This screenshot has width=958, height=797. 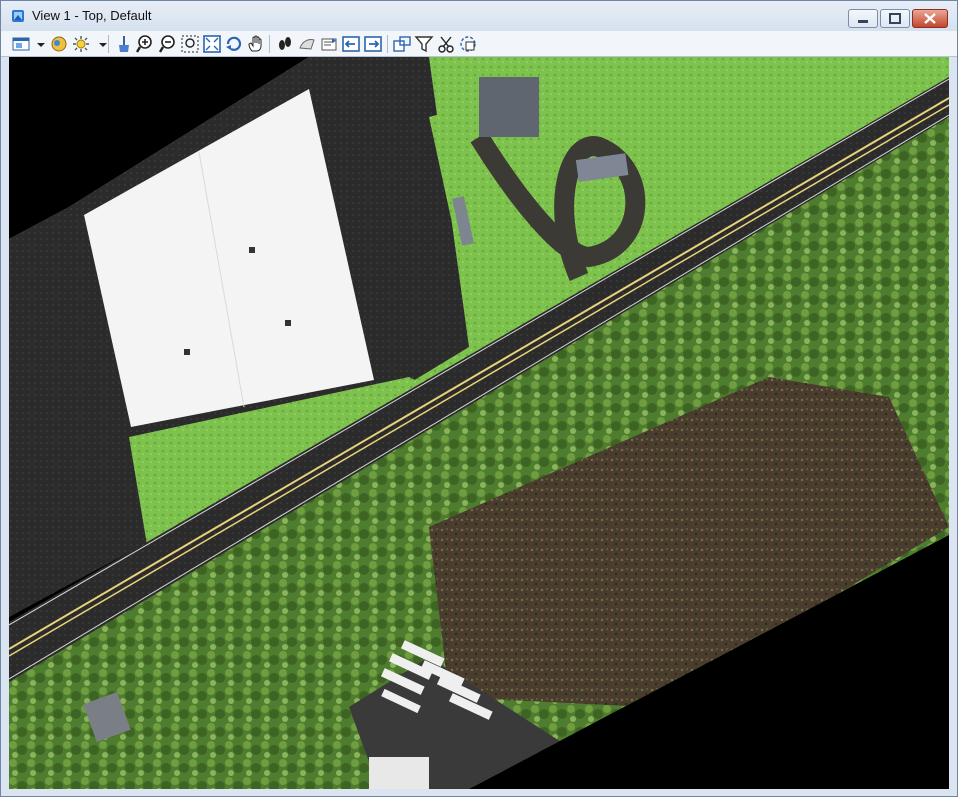 I want to click on zoom-in-icon, so click(x=146, y=44).